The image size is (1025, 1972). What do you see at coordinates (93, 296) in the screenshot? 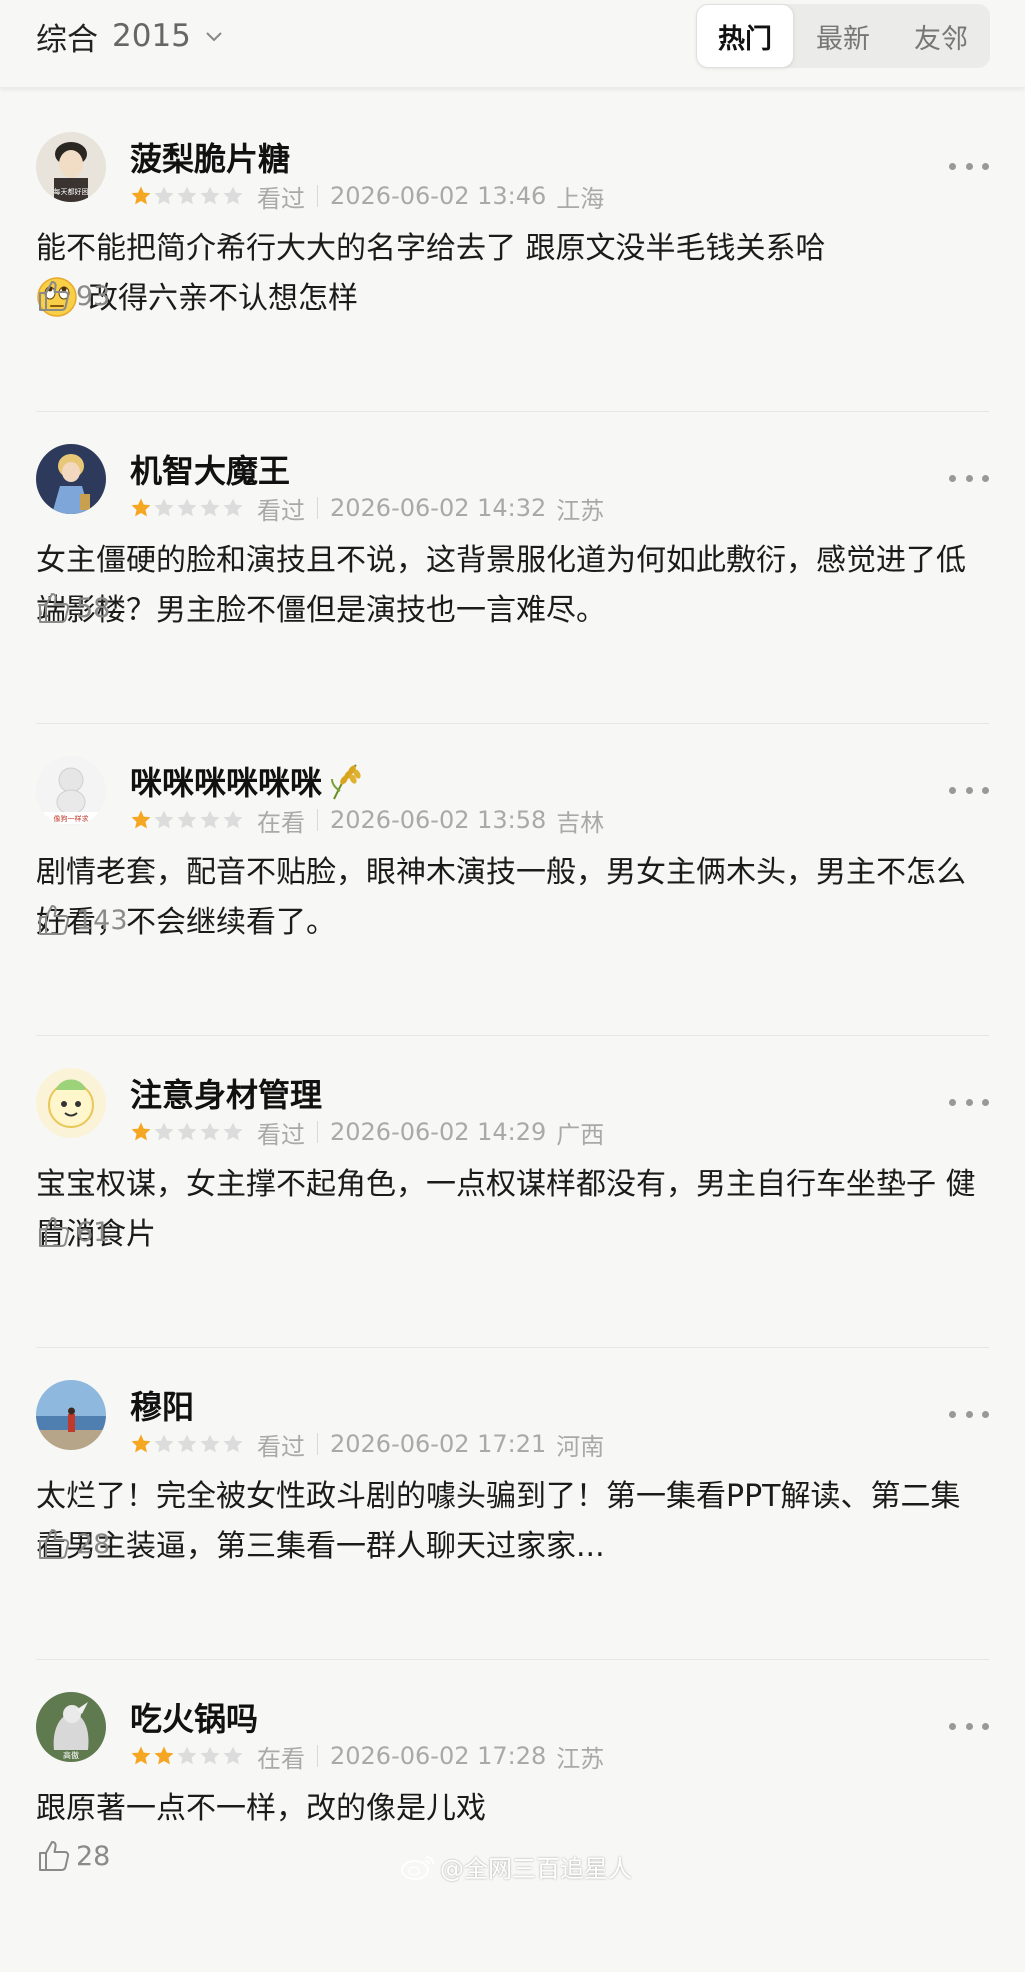
I see `like-count: 93` at bounding box center [93, 296].